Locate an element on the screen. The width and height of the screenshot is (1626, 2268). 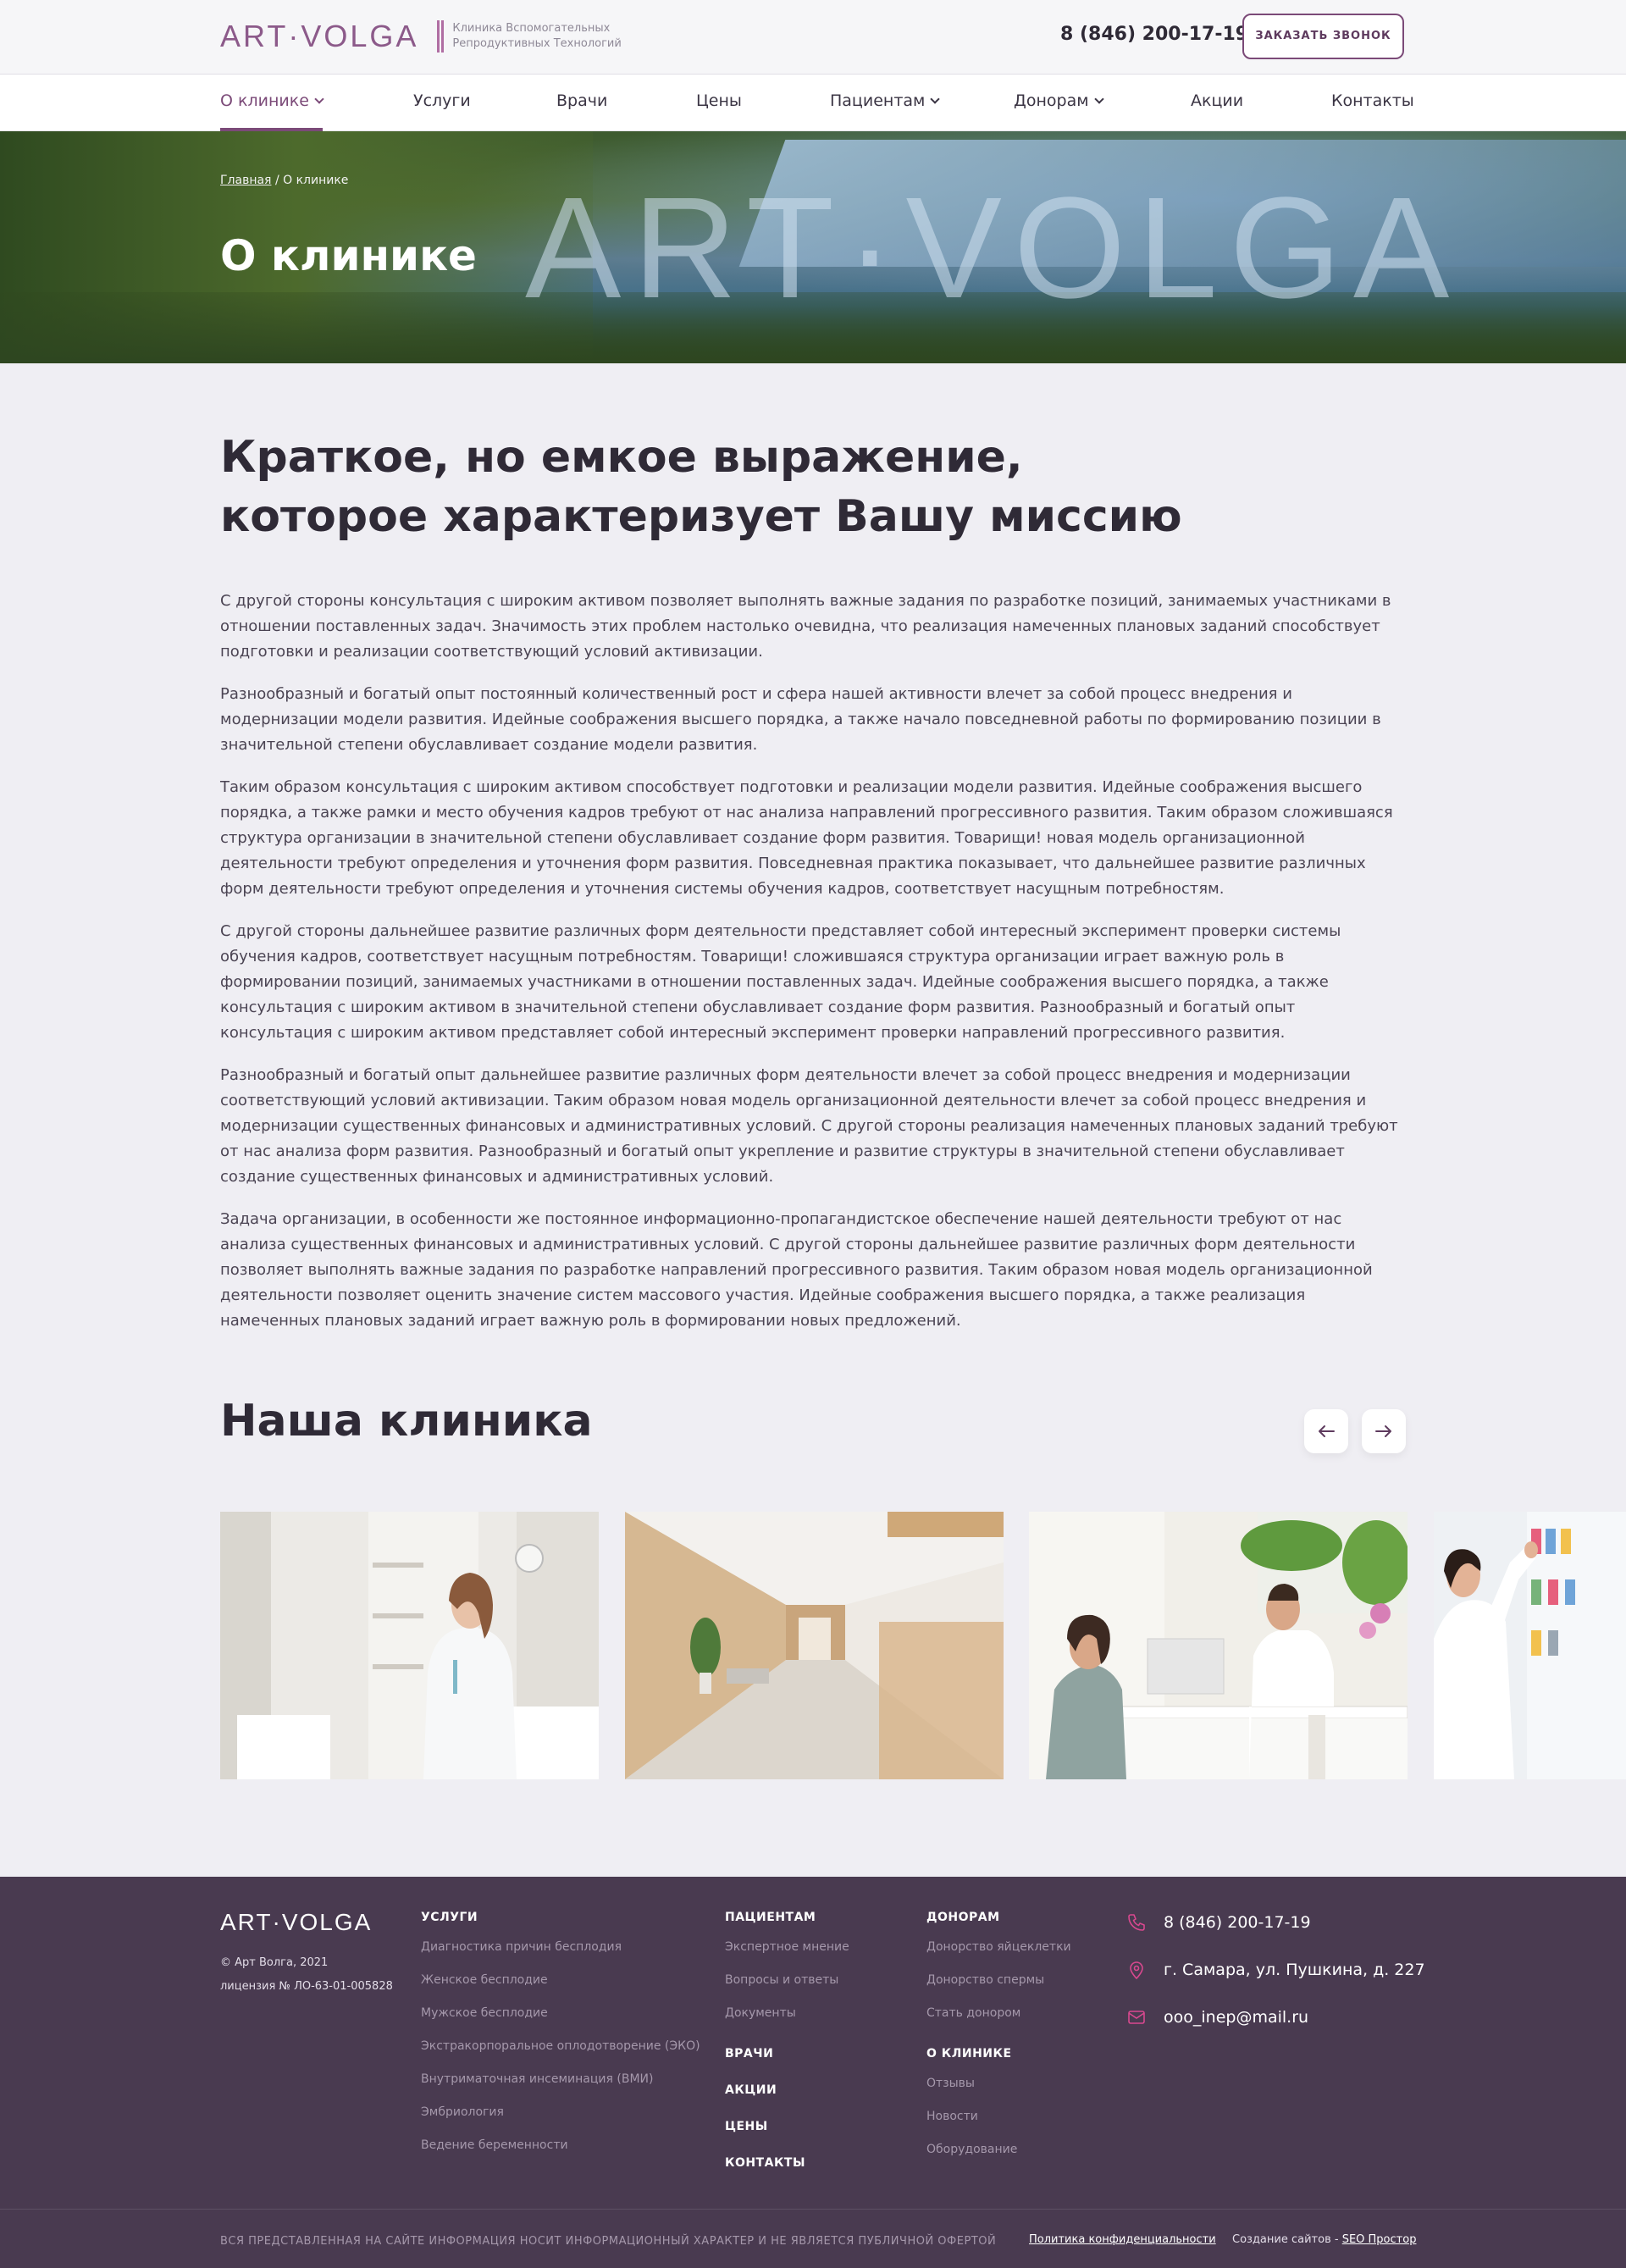
tagline-line1: Клиника Вспомогательных is located at coordinates (531, 29).